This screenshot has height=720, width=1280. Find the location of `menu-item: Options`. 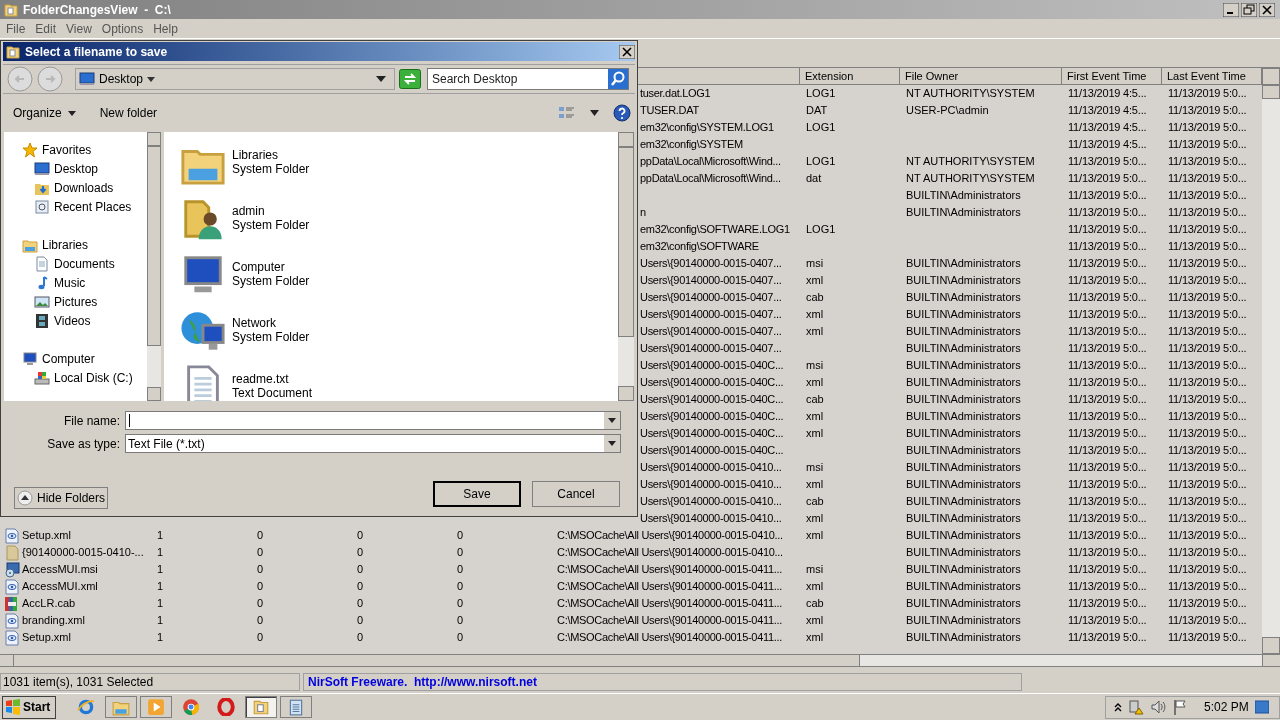

menu-item: Options is located at coordinates (122, 28).